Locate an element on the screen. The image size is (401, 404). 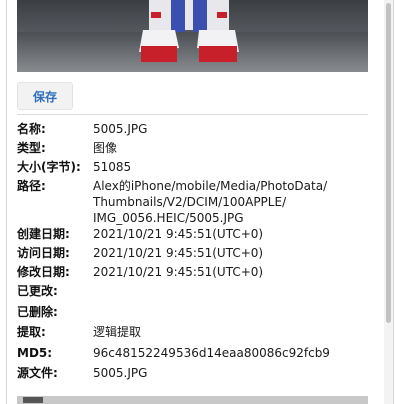
property-value: 96c48152249536d14eaa80086c92fcb9 is located at coordinates (211, 353).